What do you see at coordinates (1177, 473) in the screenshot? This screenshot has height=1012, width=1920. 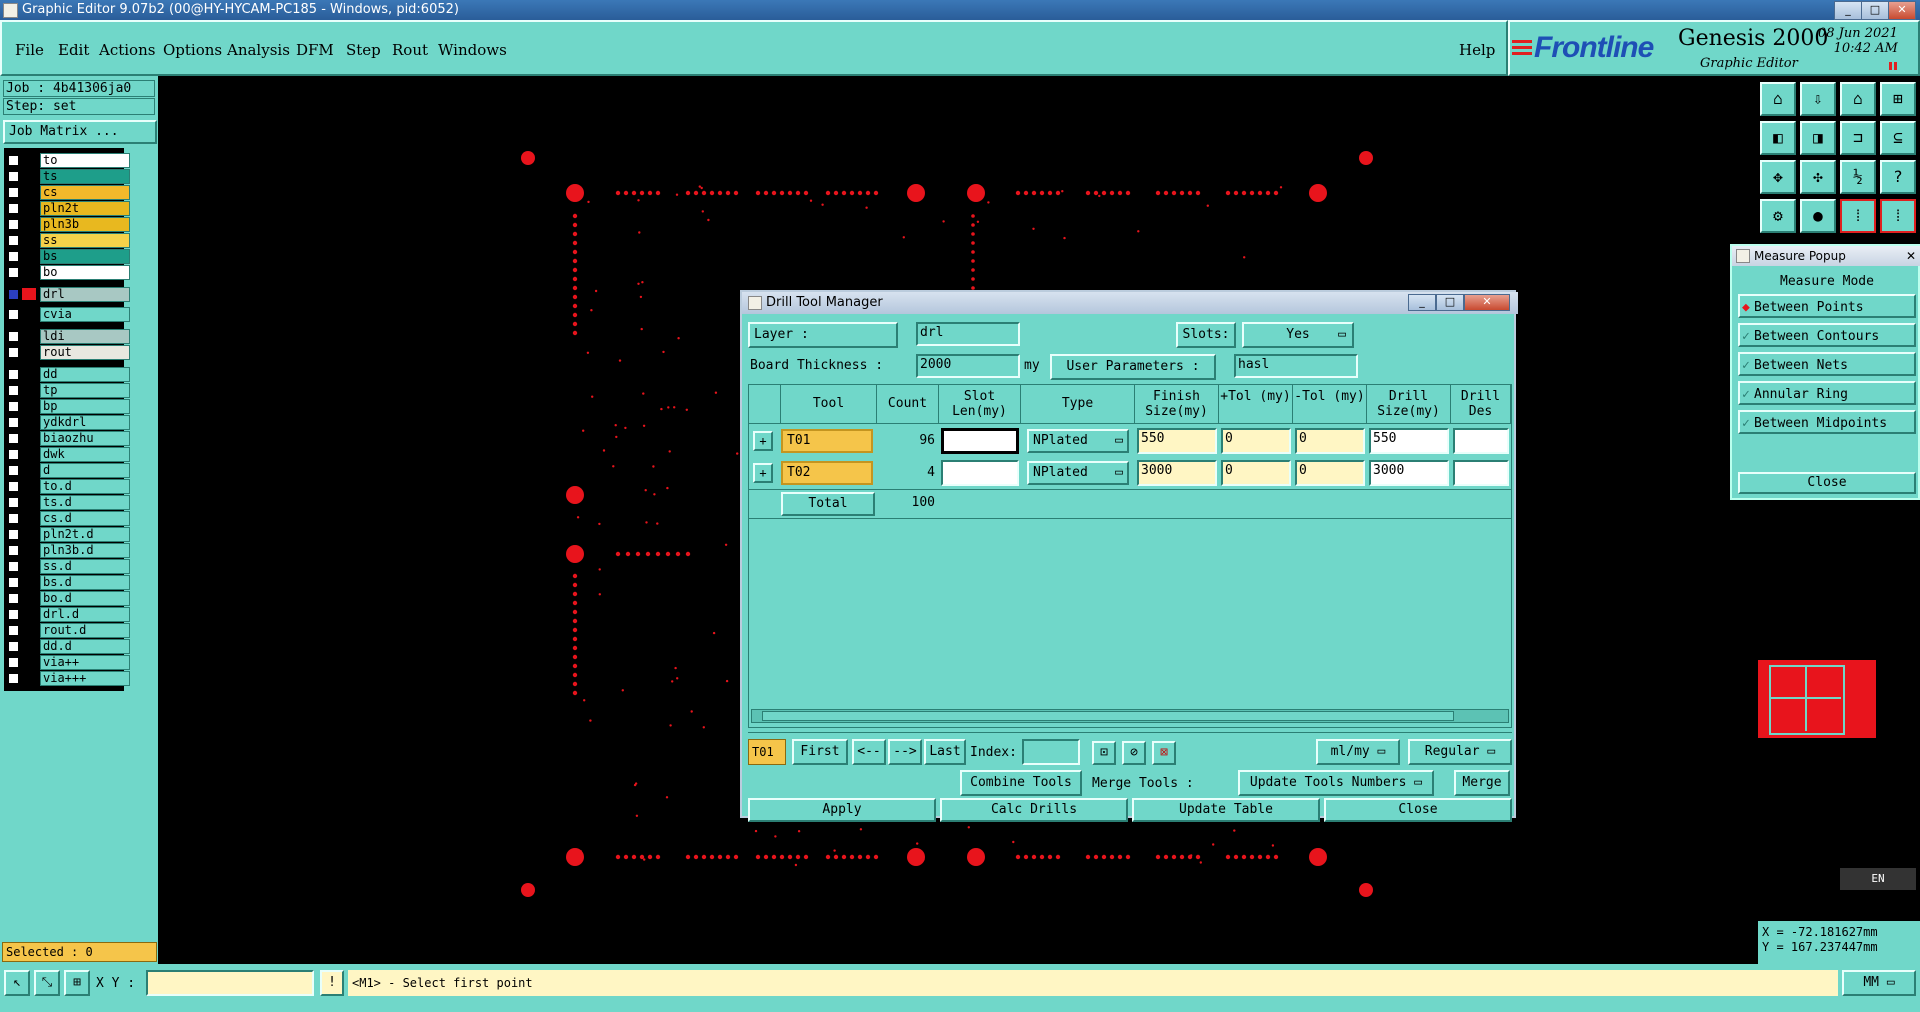 I see `finish-field: 3000` at bounding box center [1177, 473].